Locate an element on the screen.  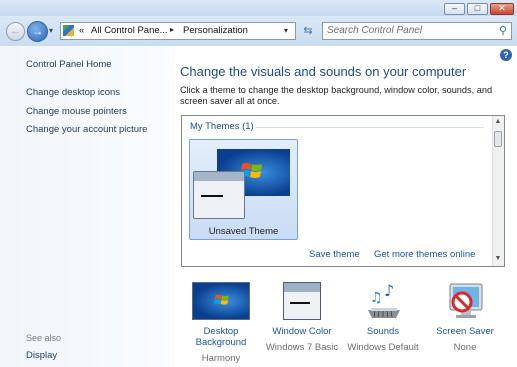
sounds-value: Windows Default is located at coordinates (383, 347).